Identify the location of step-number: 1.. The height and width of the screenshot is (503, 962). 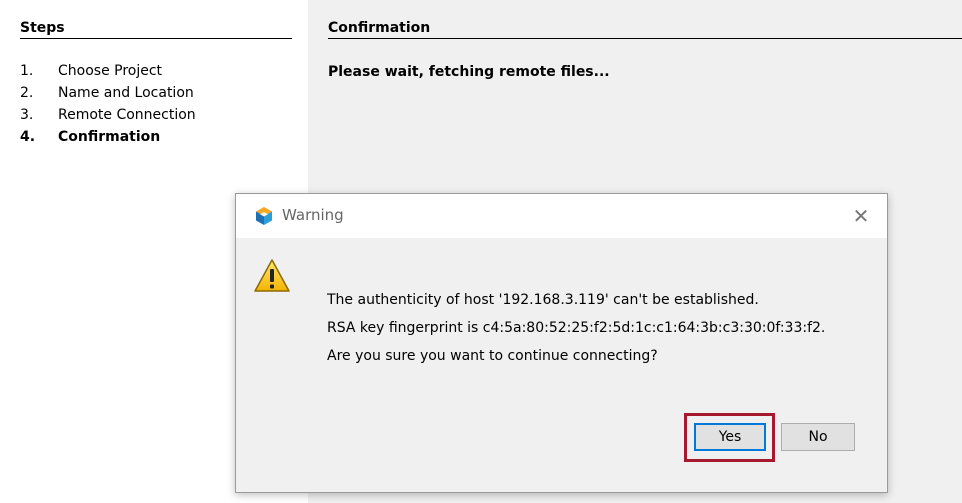
(27, 71).